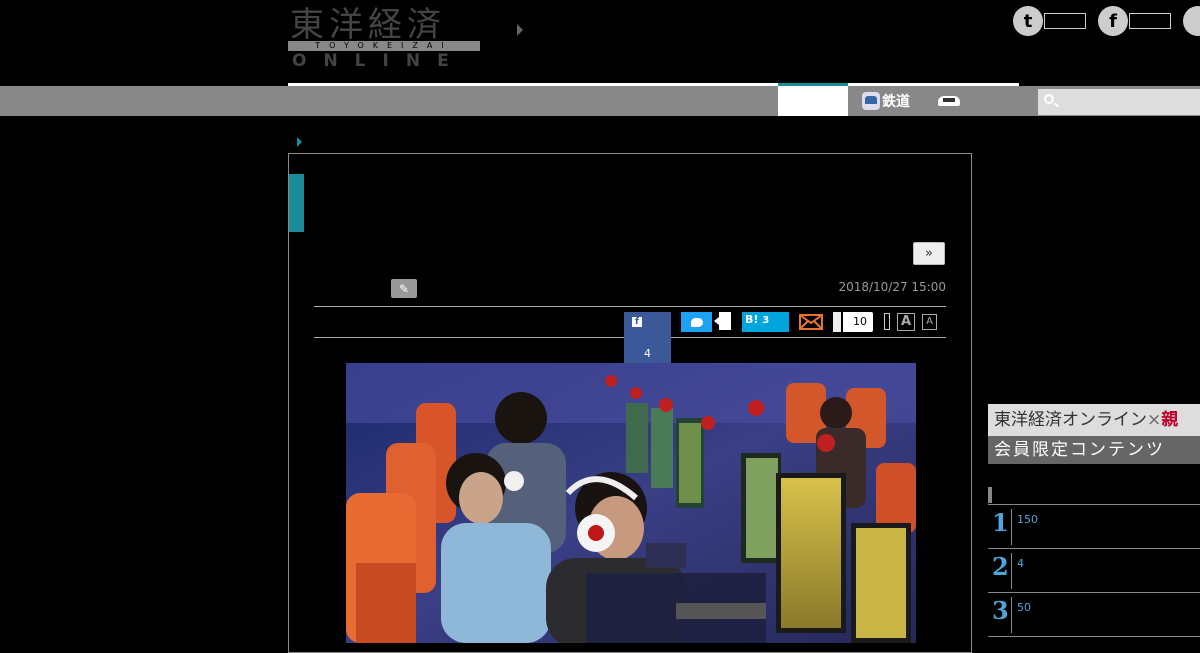 The width and height of the screenshot is (1200, 653). I want to click on member-banner: 東洋経済オンライン×親 会員限定コンテンツ, so click(1094, 434).